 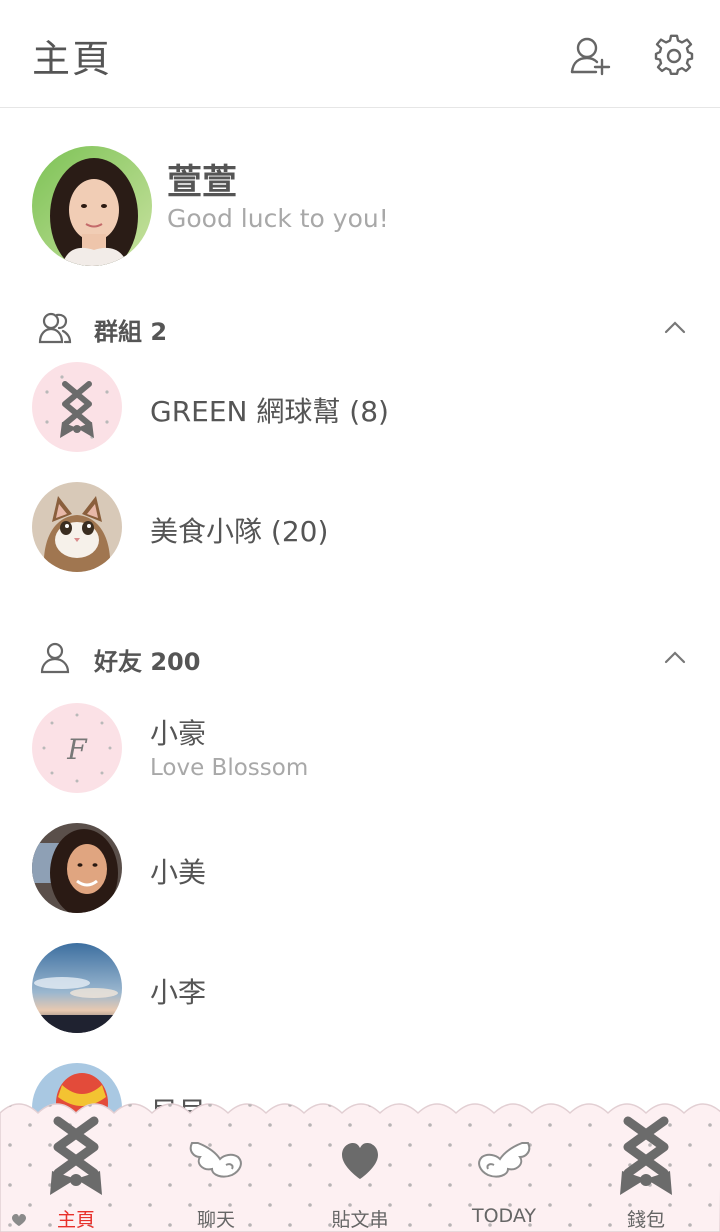 I want to click on list-item: 美食小隊 (20), so click(x=360, y=527).